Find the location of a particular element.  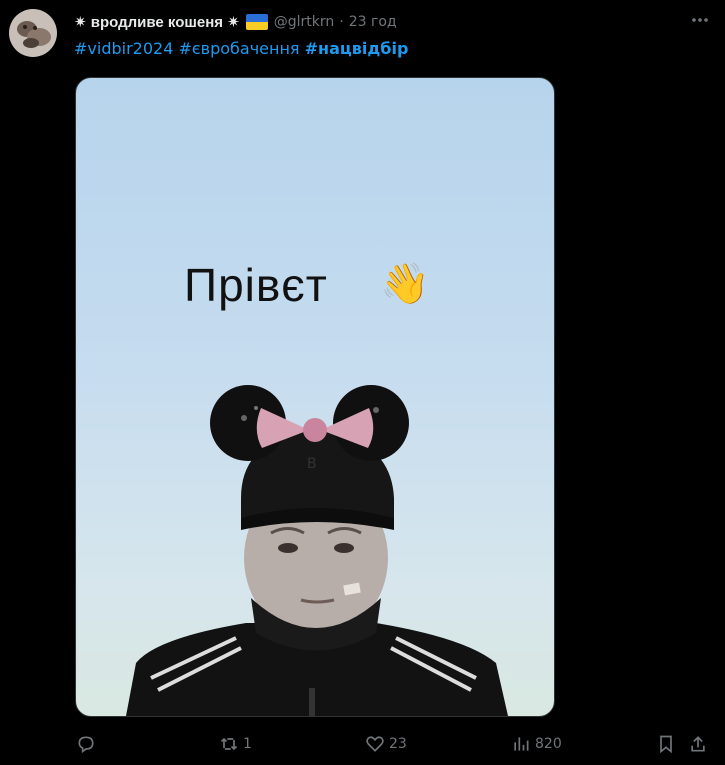

avatar-image is located at coordinates (33, 33).